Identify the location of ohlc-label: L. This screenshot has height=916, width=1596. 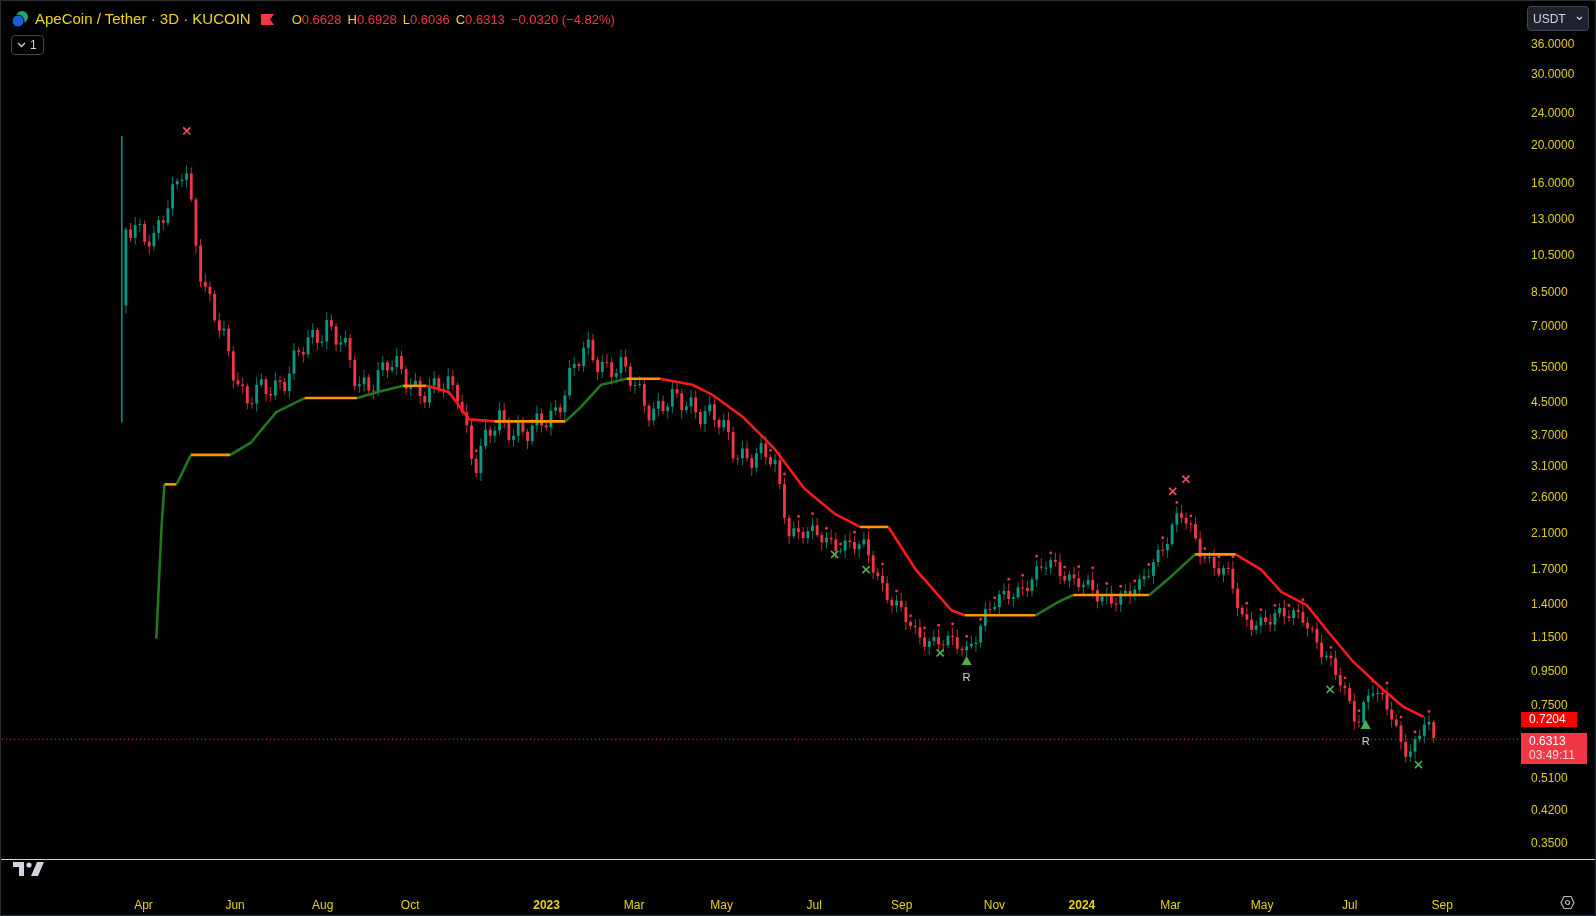
(406, 19).